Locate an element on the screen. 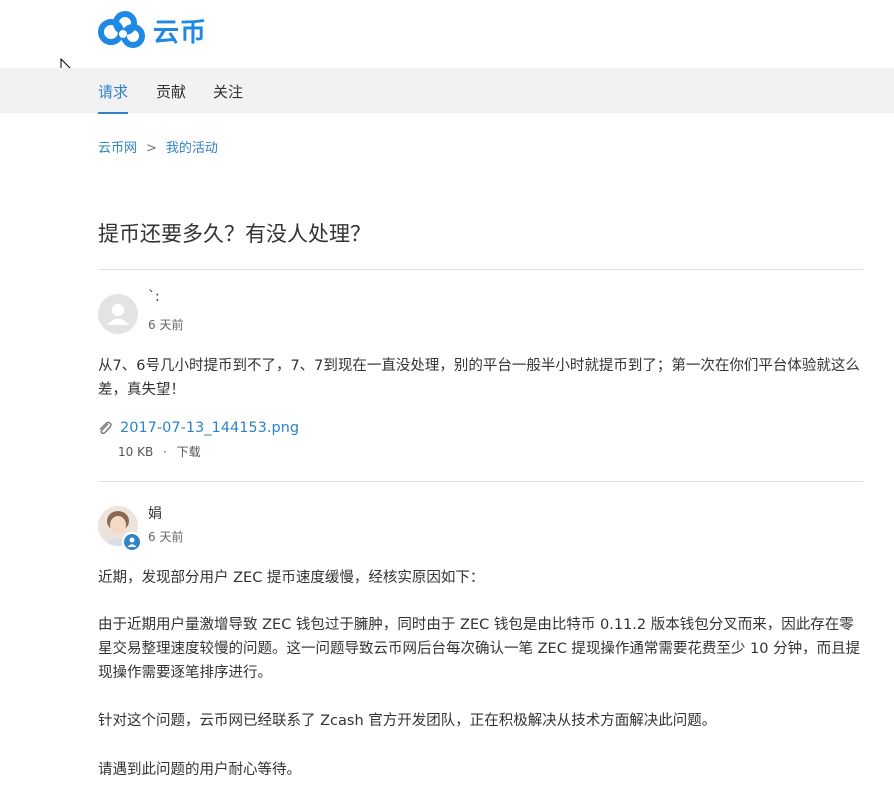 This screenshot has width=894, height=791. comment-paragraph: 请遇到此问题的用户耐心等待。 is located at coordinates (199, 770).